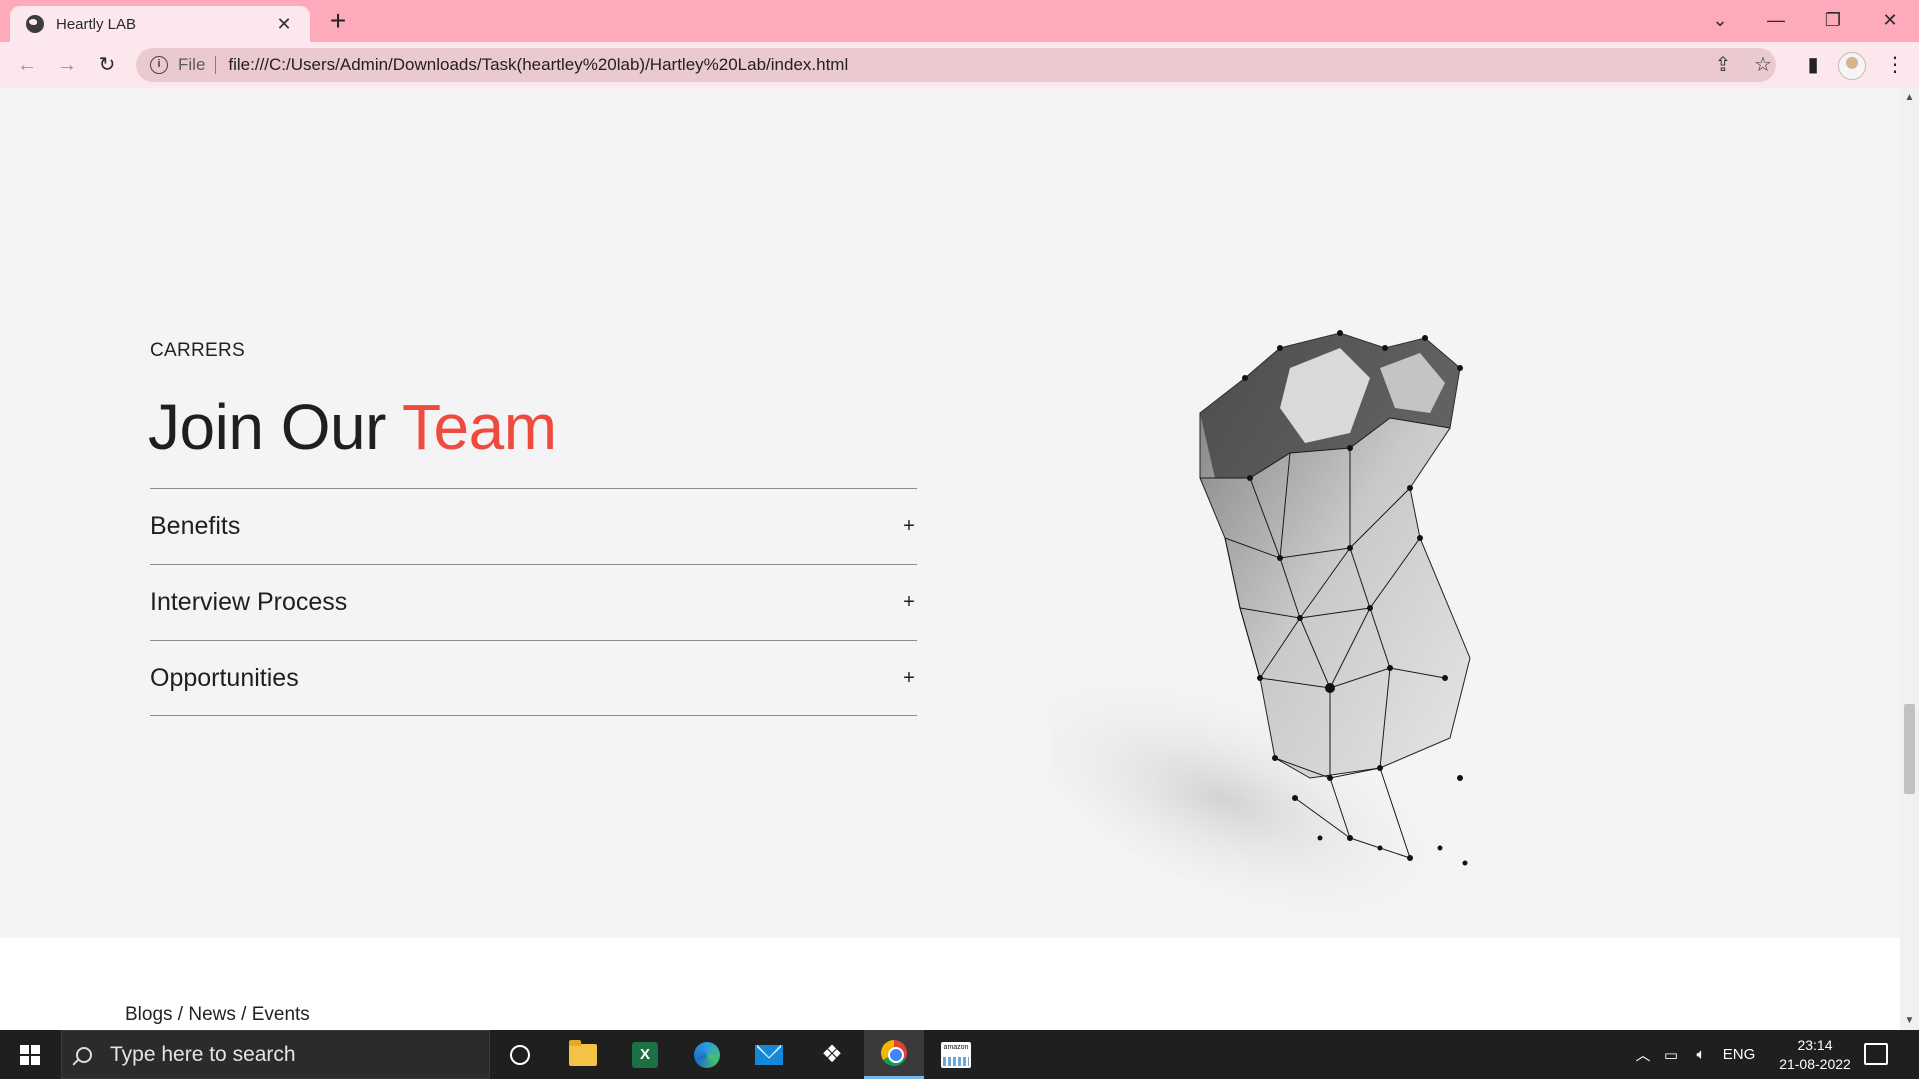 The image size is (1919, 1079). Describe the element at coordinates (1815, 1064) in the screenshot. I see `clock-date: 21-08-2022` at that location.